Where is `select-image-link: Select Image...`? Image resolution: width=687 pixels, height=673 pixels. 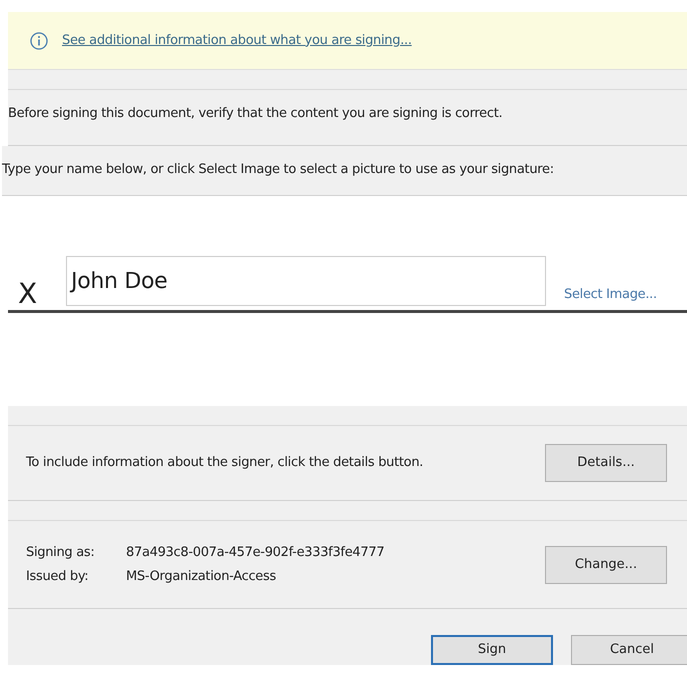
select-image-link: Select Image... is located at coordinates (610, 294).